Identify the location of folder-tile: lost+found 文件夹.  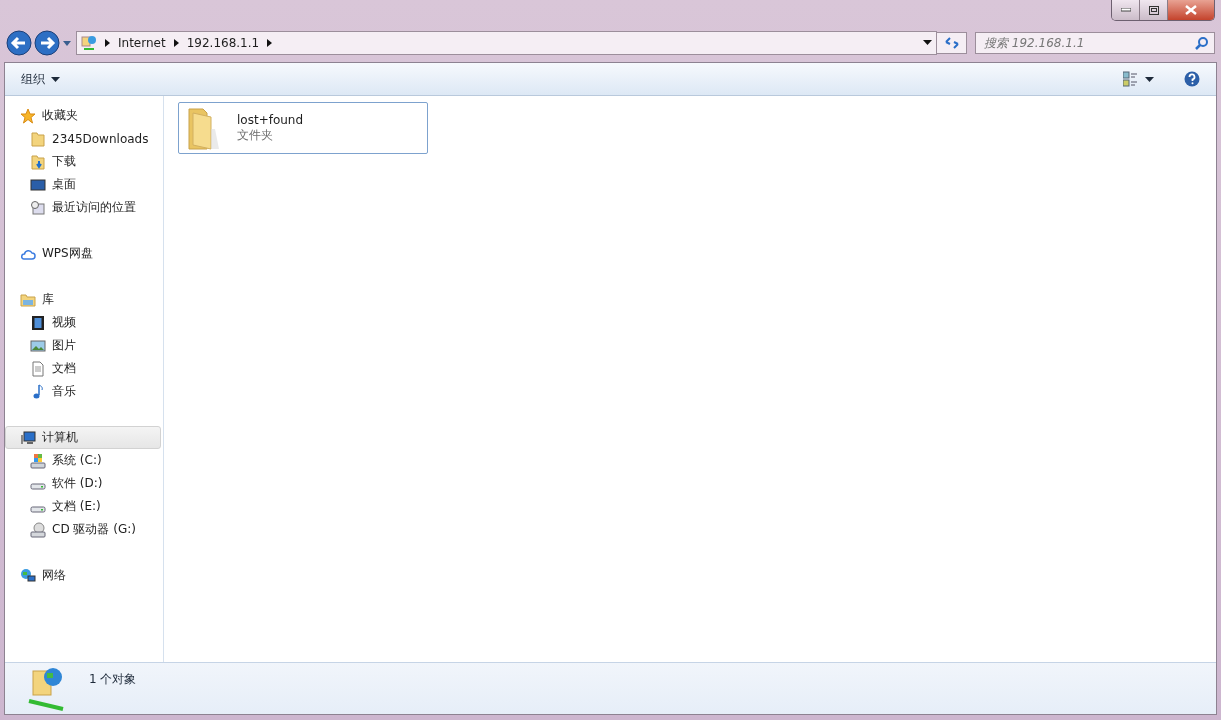
(303, 128).